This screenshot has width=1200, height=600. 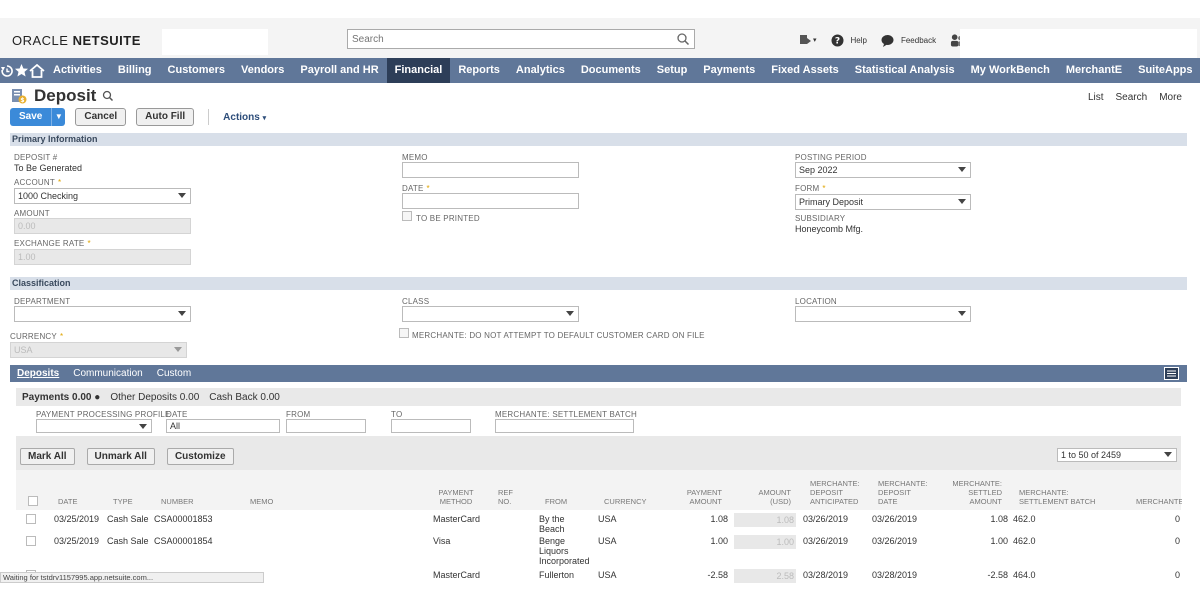 What do you see at coordinates (102, 196) in the screenshot?
I see `account-select: 1000 Checking` at bounding box center [102, 196].